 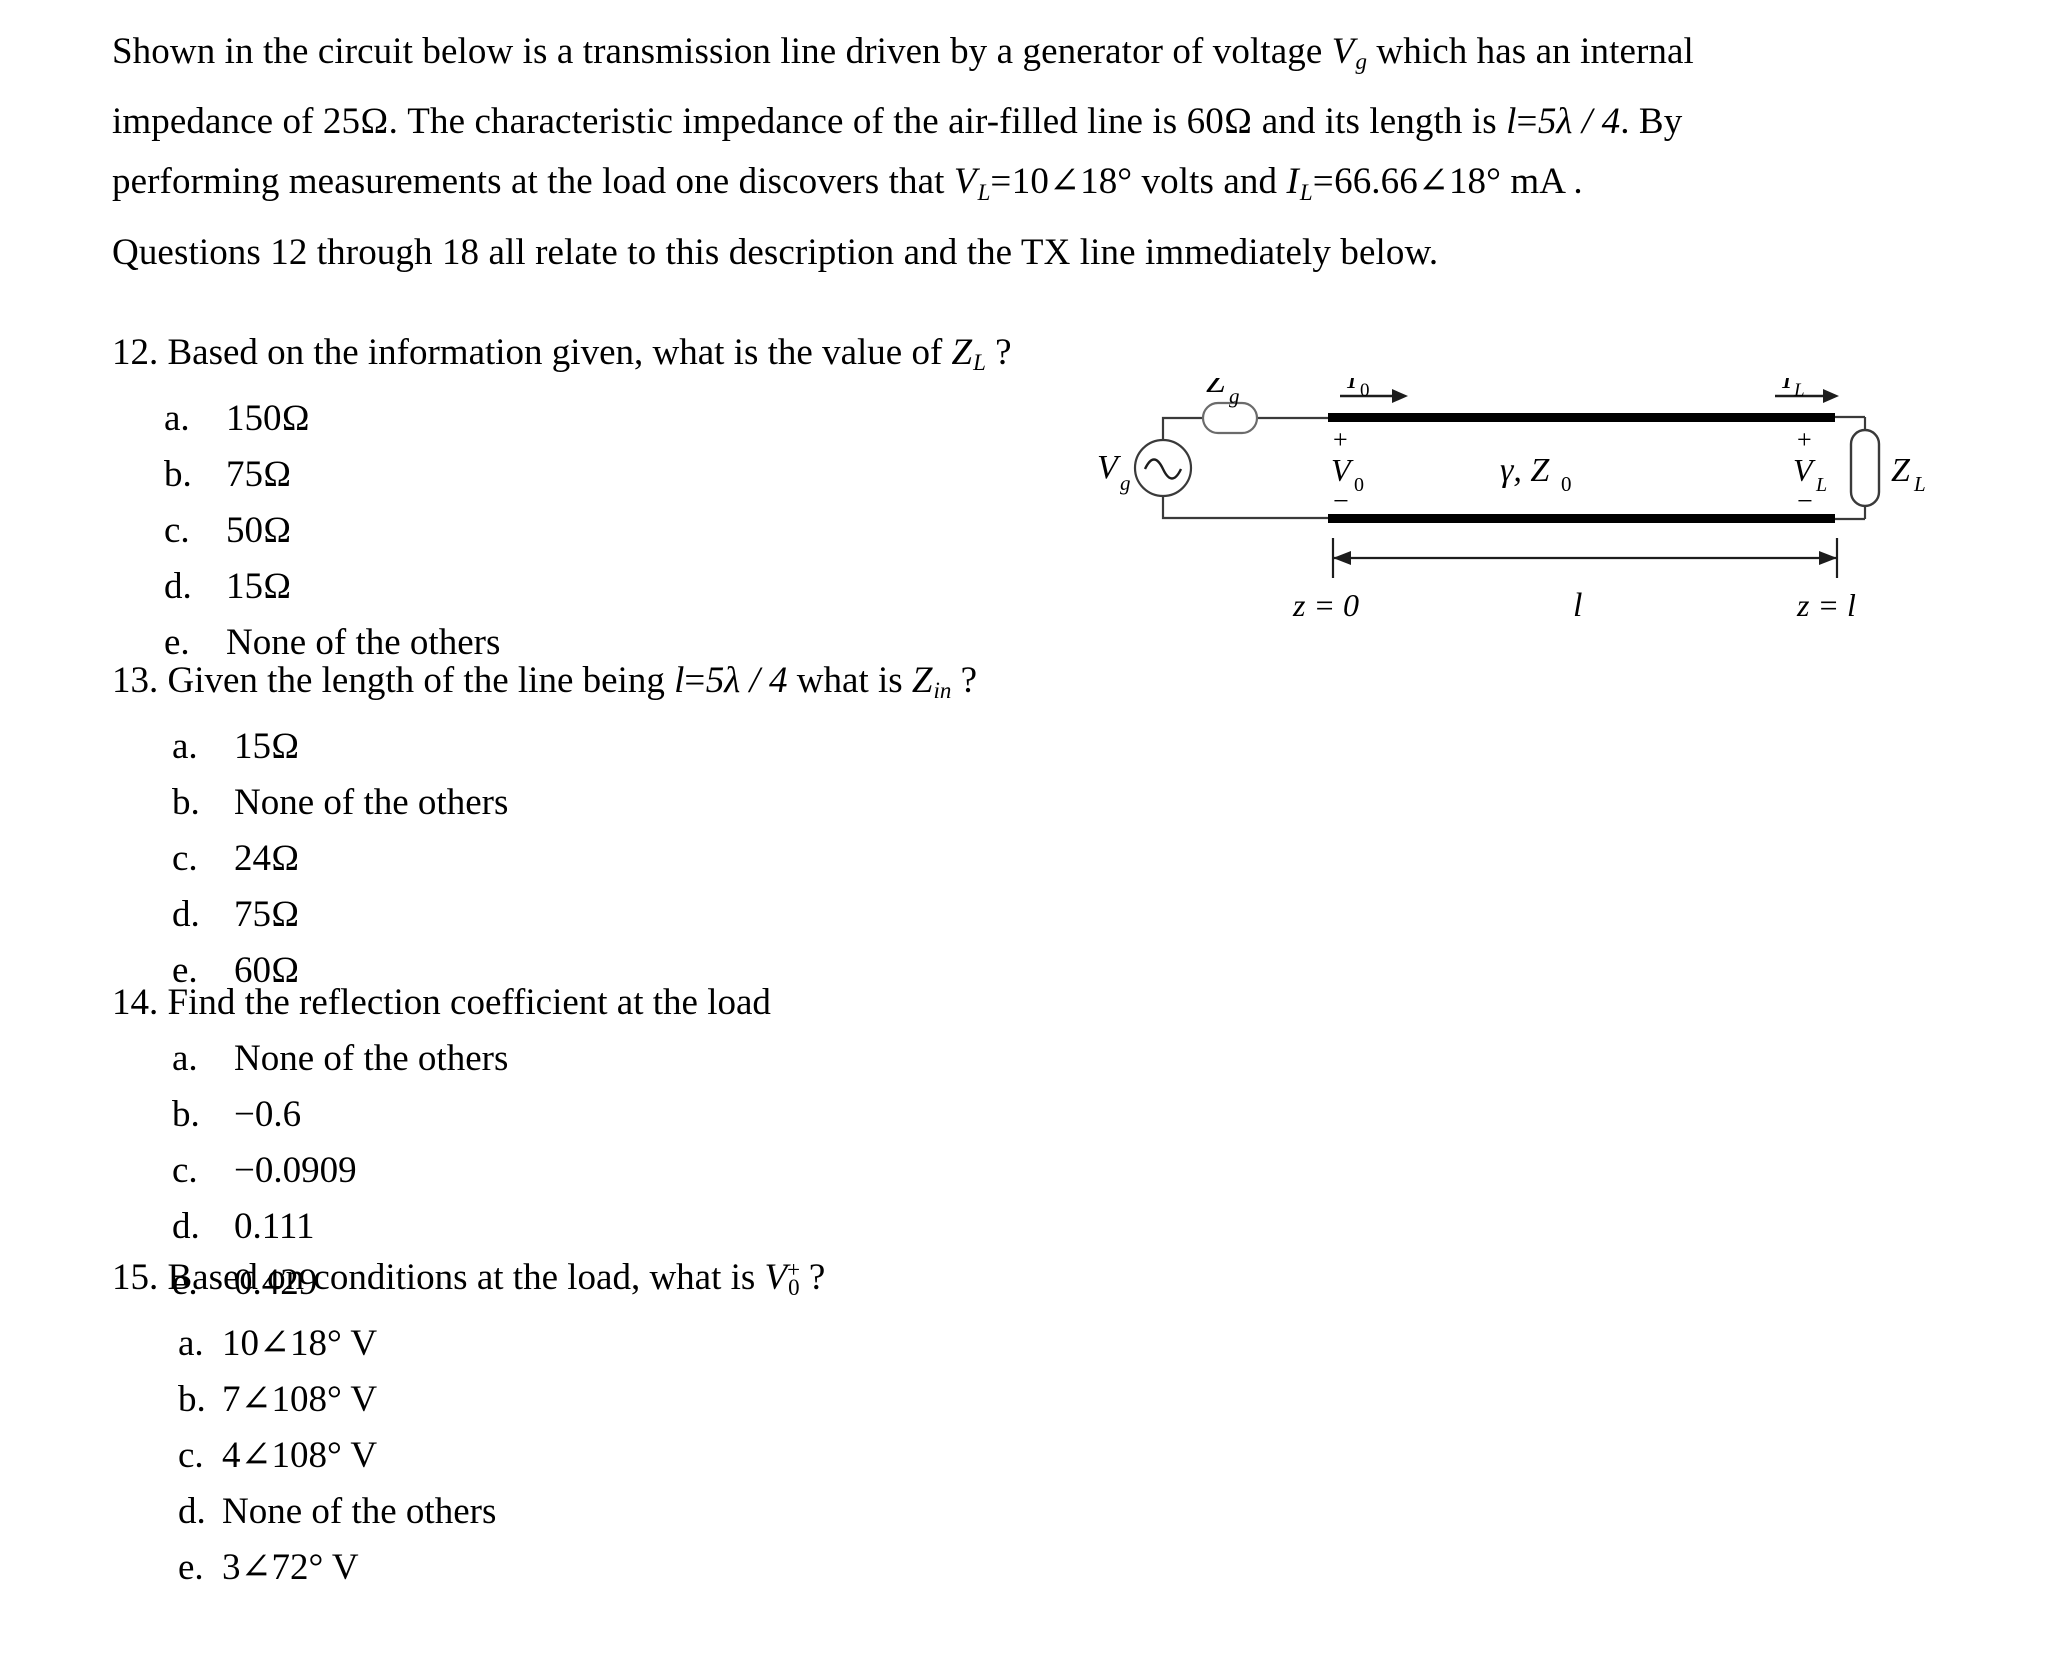 I want to click on choice-15-a-label: a., so click(x=191, y=1344).